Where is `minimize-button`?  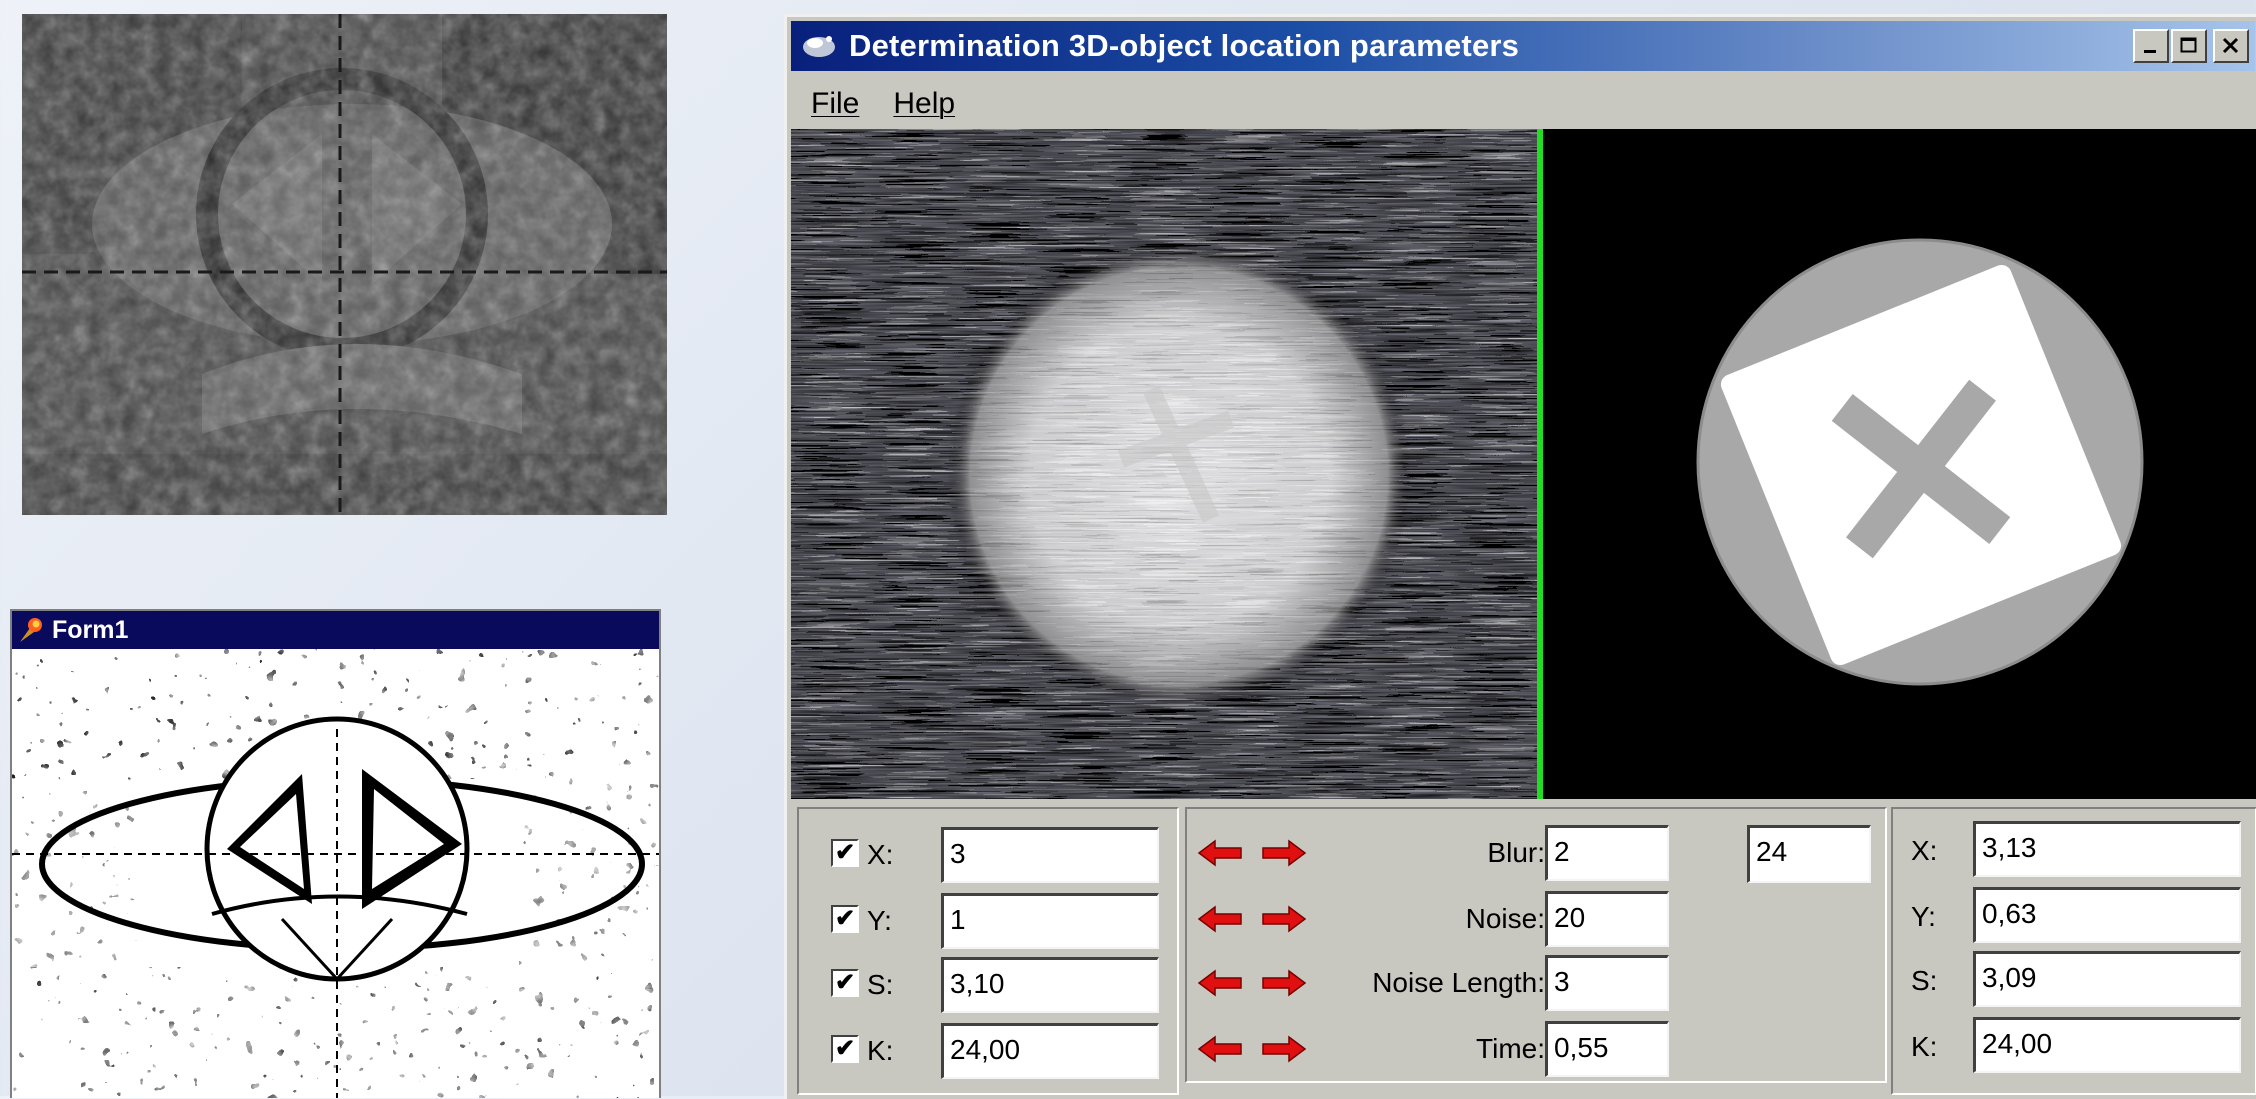
minimize-button is located at coordinates (2151, 46).